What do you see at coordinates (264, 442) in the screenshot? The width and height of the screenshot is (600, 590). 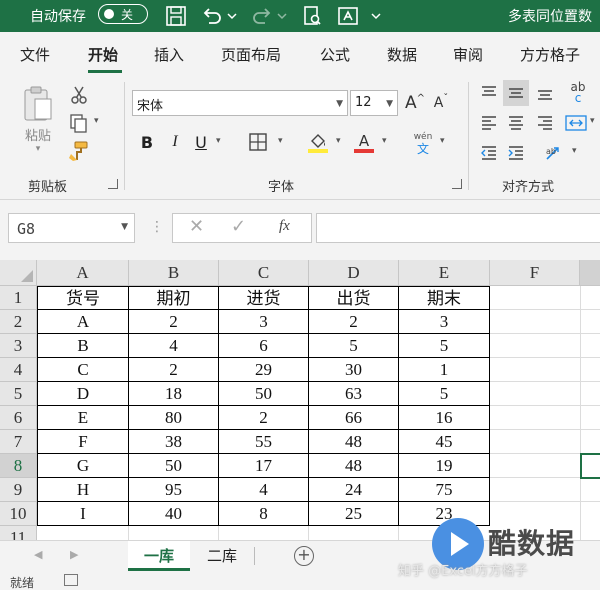 I see `table-cell: 55` at bounding box center [264, 442].